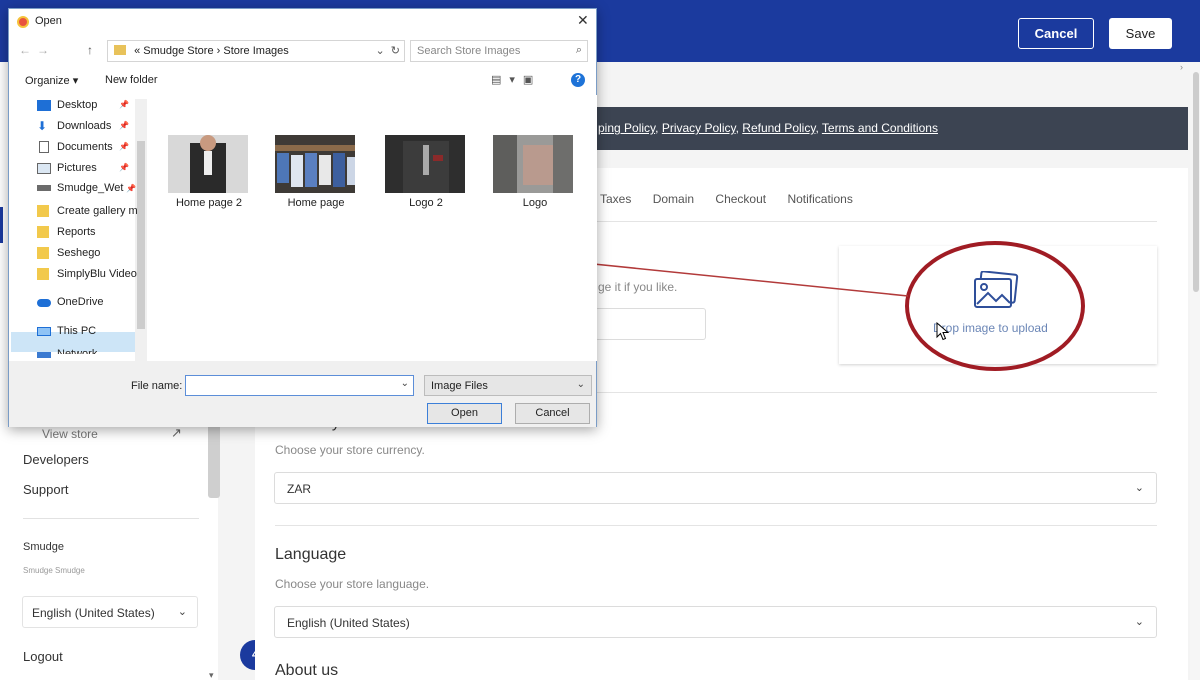 This screenshot has width=1200, height=680. I want to click on cancel-button: Cancel, so click(1056, 33).